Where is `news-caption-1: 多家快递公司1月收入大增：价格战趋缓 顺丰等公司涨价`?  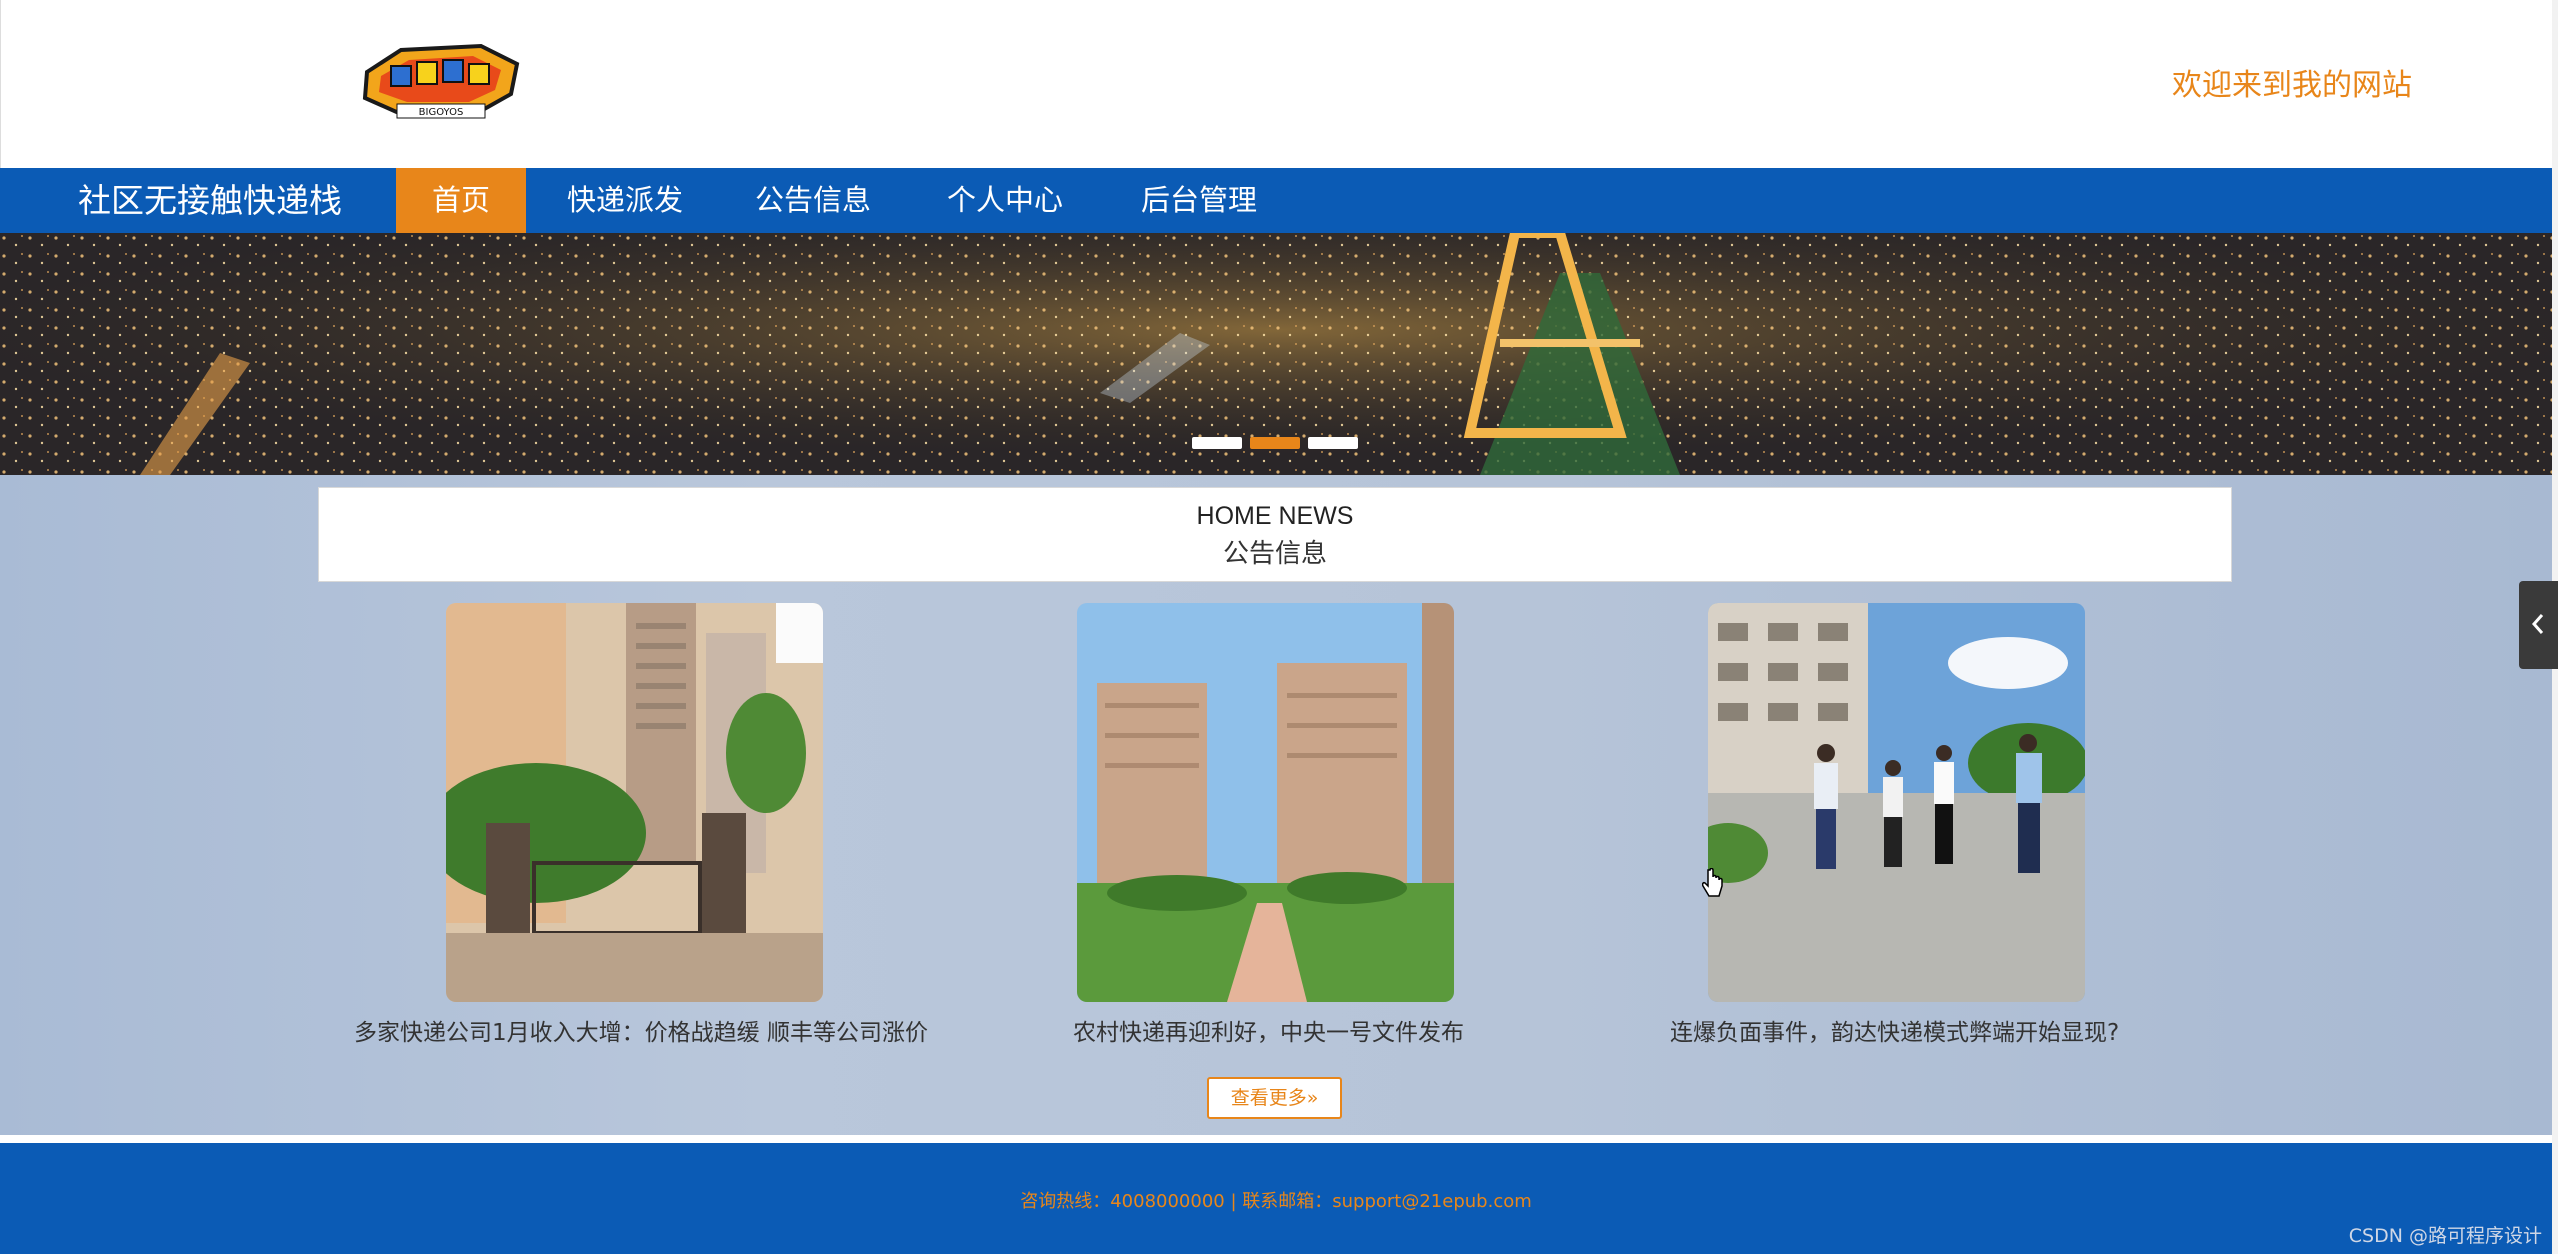 news-caption-1: 多家快递公司1月收入大增：价格战趋缓 顺丰等公司涨价 is located at coordinates (641, 1030).